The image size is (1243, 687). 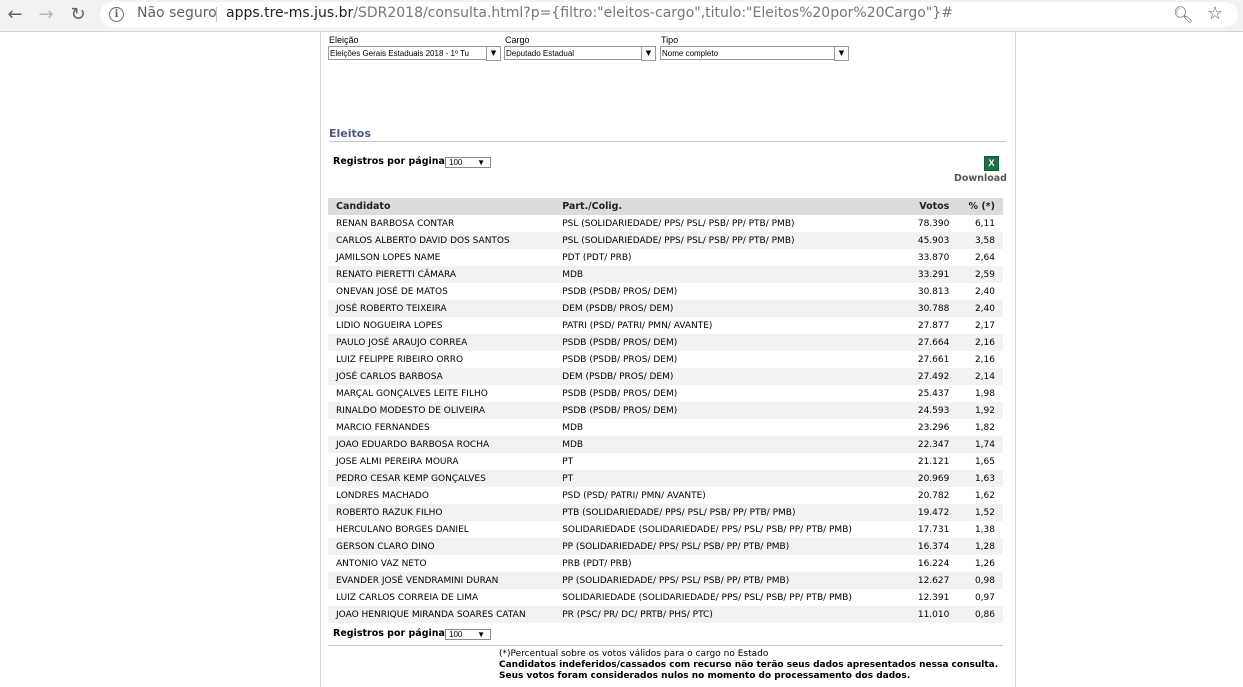 I want to click on tipo-select: Nome completo, so click(x=747, y=53).